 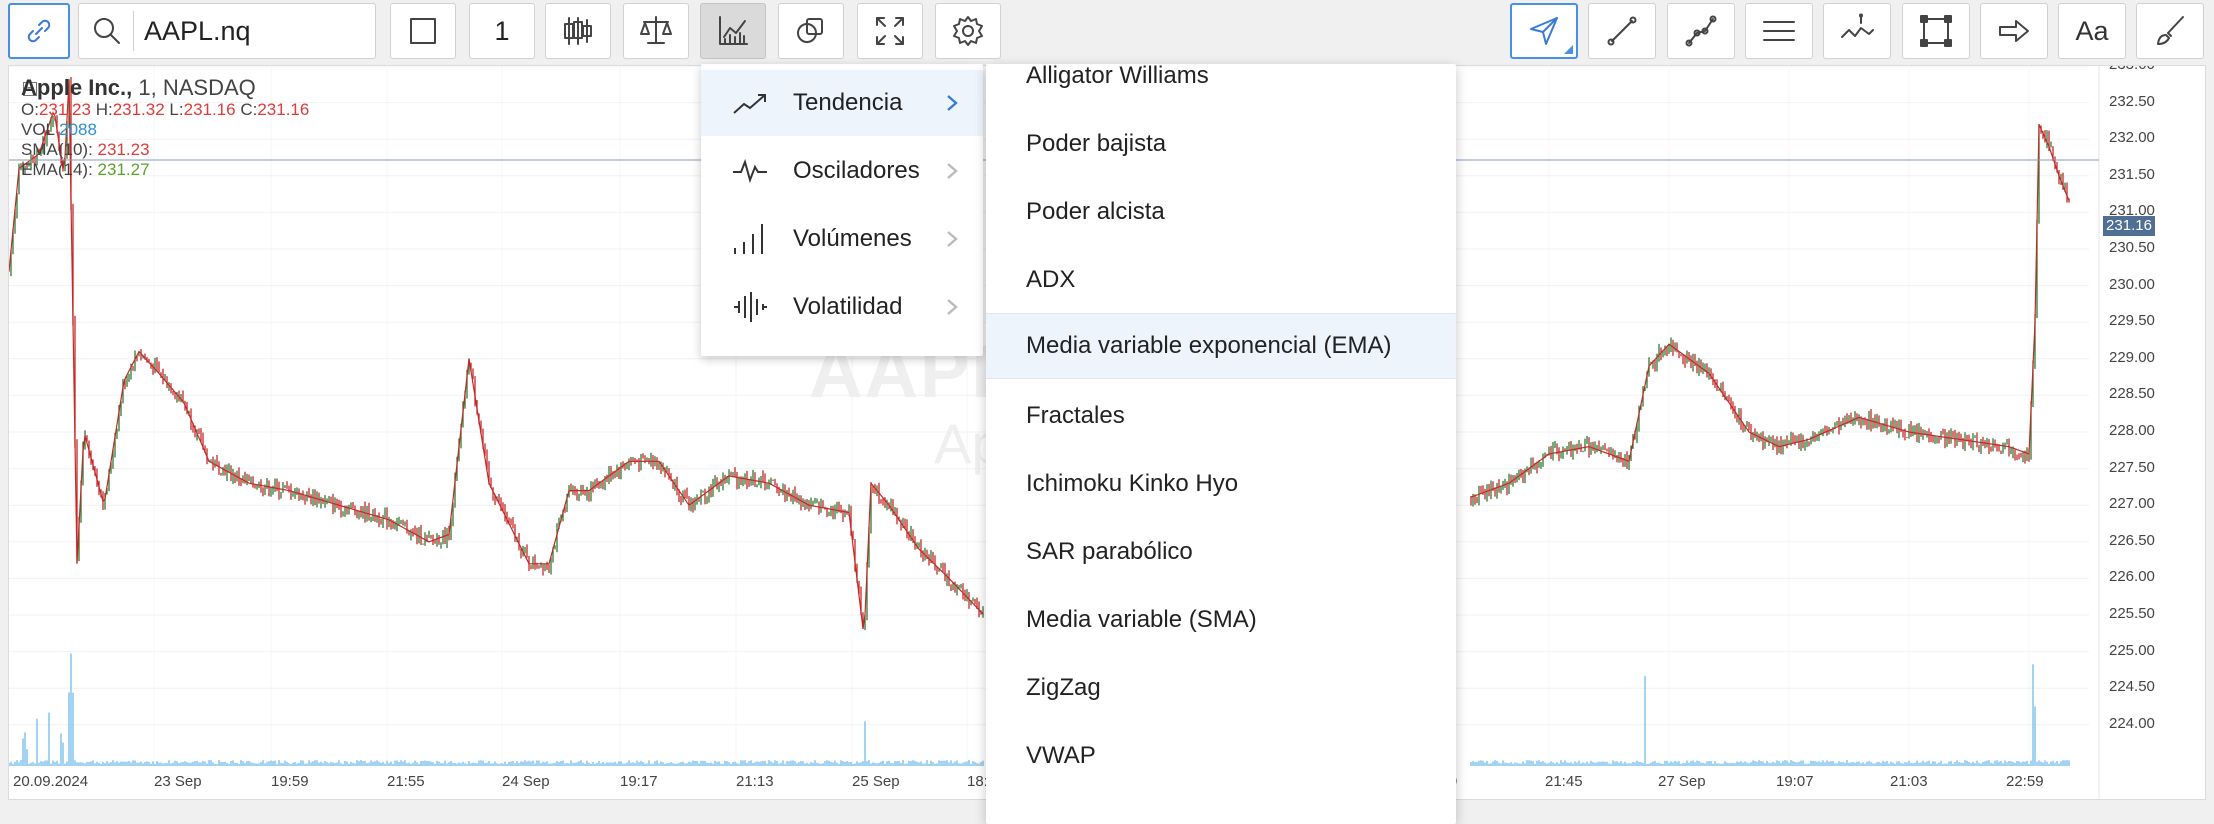 I want to click on price-axis-label: 228.00, so click(x=2132, y=430).